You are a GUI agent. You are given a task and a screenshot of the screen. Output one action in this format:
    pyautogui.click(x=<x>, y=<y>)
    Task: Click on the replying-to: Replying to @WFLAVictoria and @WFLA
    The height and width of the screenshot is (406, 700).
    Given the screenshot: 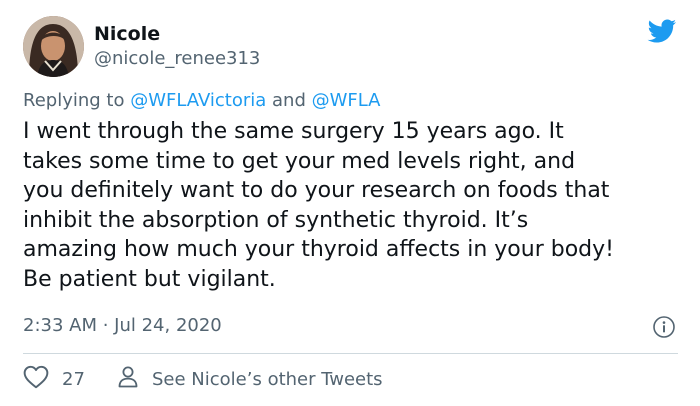 What is the action you would take?
    pyautogui.click(x=202, y=101)
    